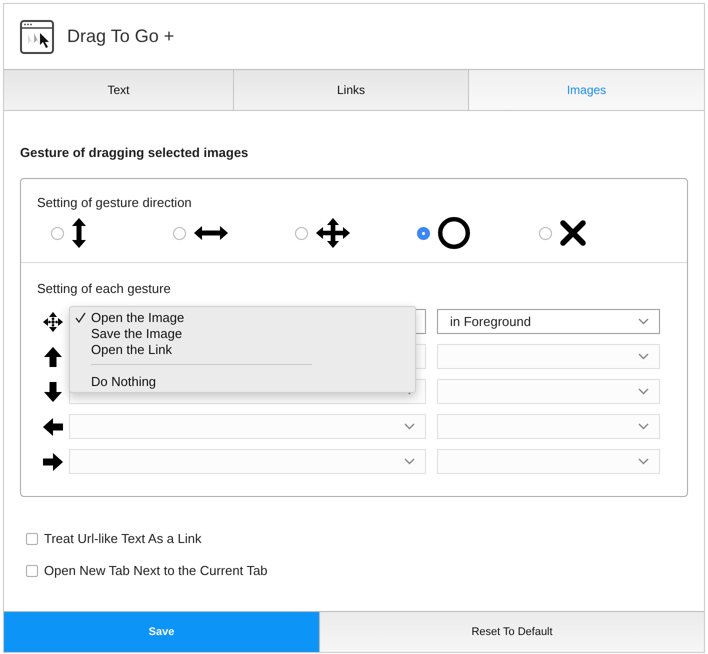  Describe the element at coordinates (351, 90) in the screenshot. I see `tab: Links` at that location.